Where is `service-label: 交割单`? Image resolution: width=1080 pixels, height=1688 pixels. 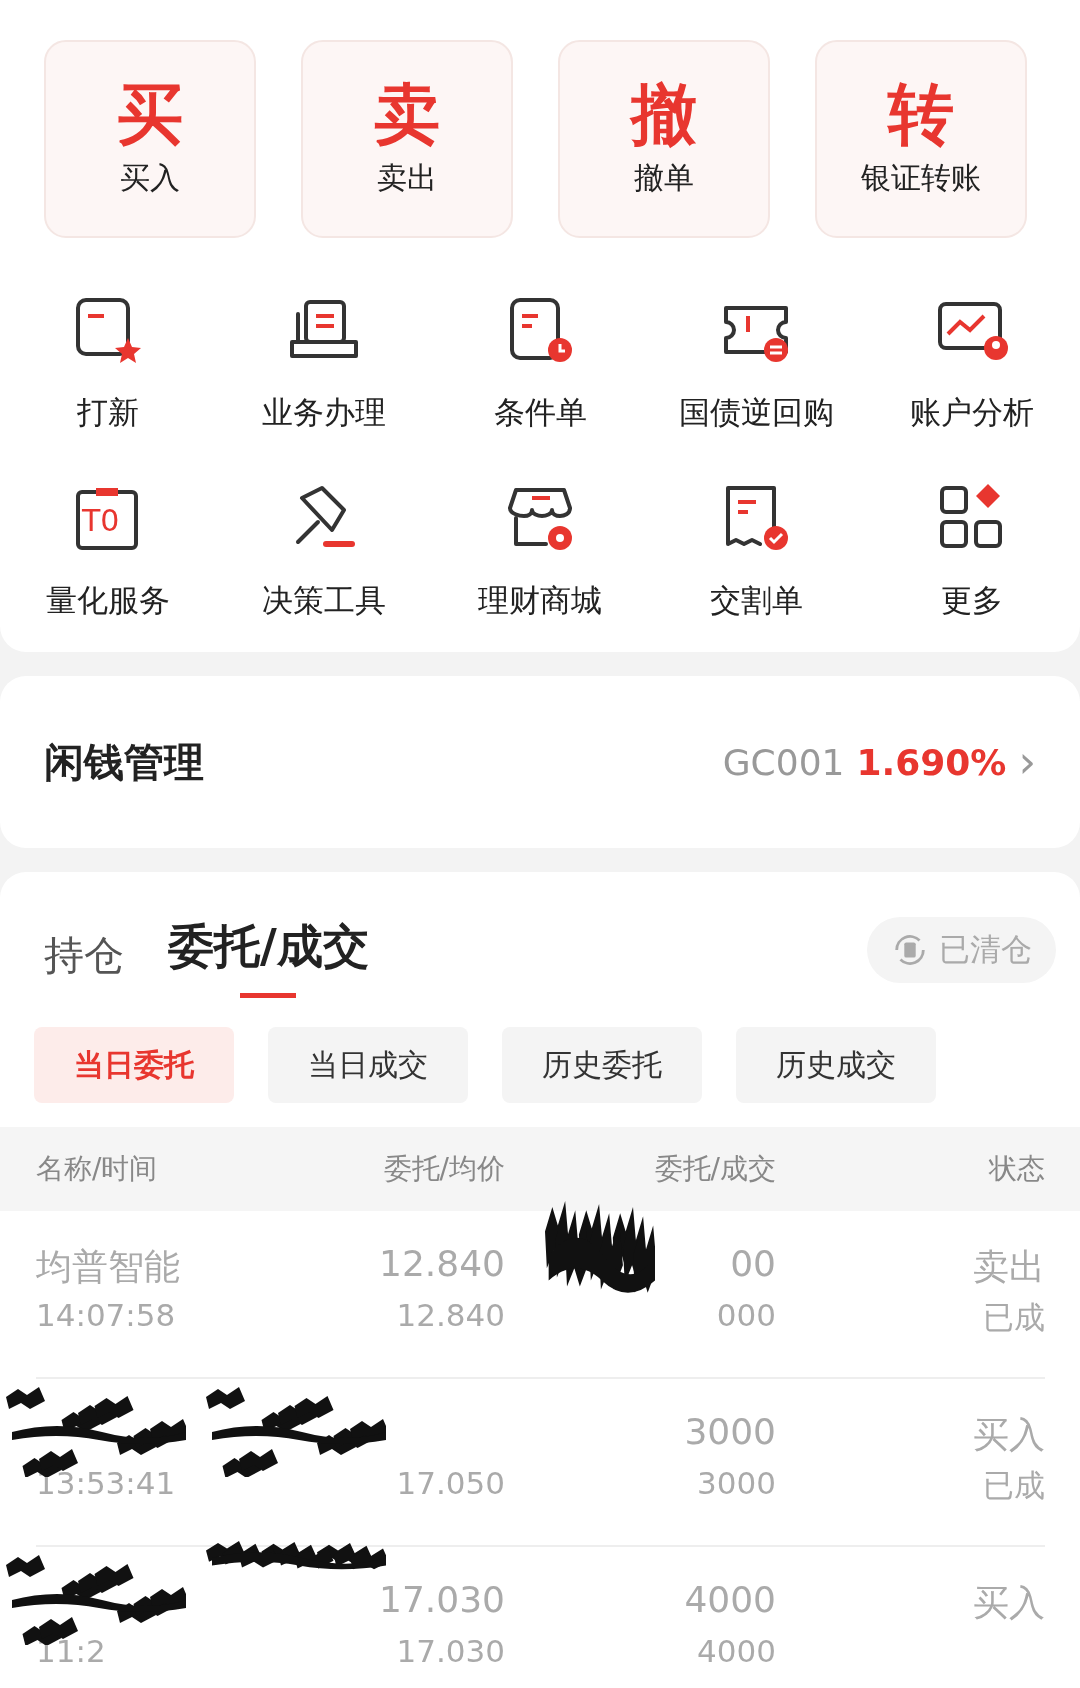 service-label: 交割单 is located at coordinates (756, 601).